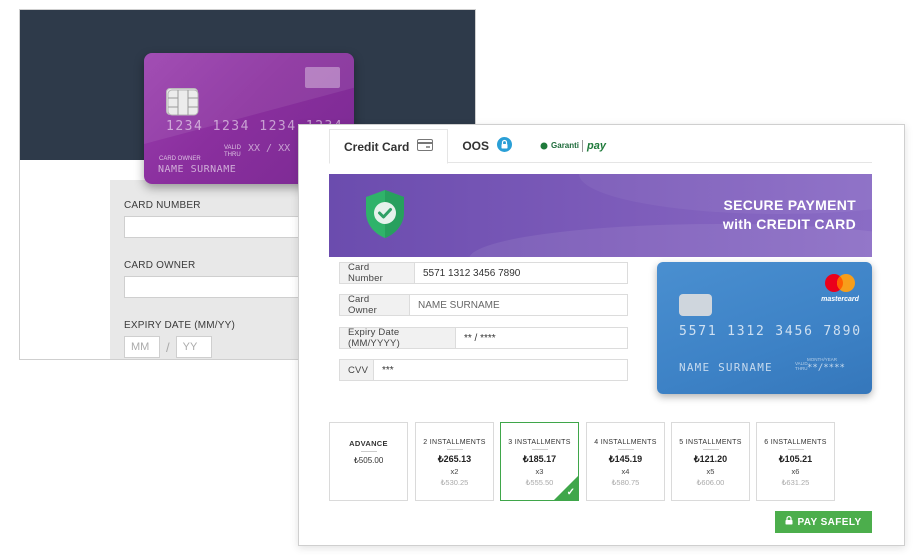  What do you see at coordinates (521, 273) in the screenshot?
I see `card-number-input: 5571 1312 3456 7890` at bounding box center [521, 273].